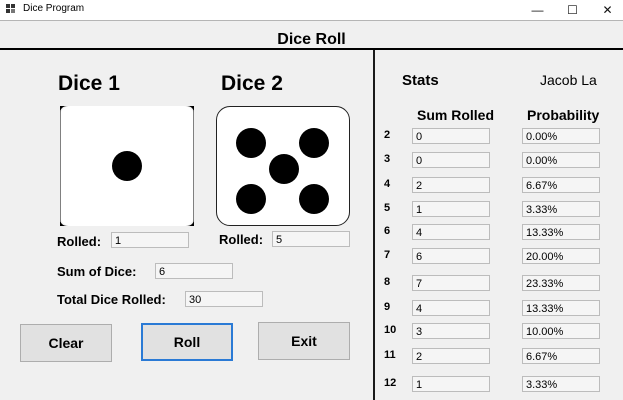 The image size is (623, 400). What do you see at coordinates (387, 184) in the screenshot?
I see `stats-row-sum-label: 4` at bounding box center [387, 184].